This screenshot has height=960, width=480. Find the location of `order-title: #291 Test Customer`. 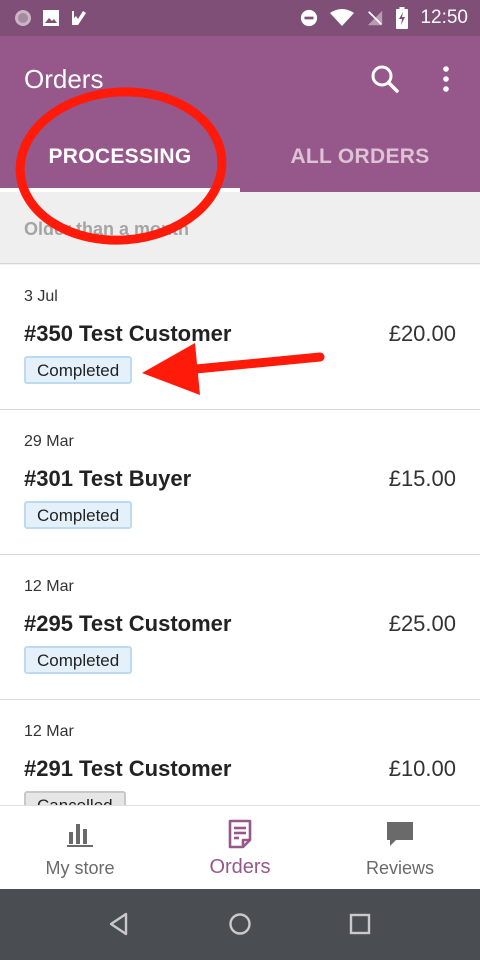

order-title: #291 Test Customer is located at coordinates (128, 768).